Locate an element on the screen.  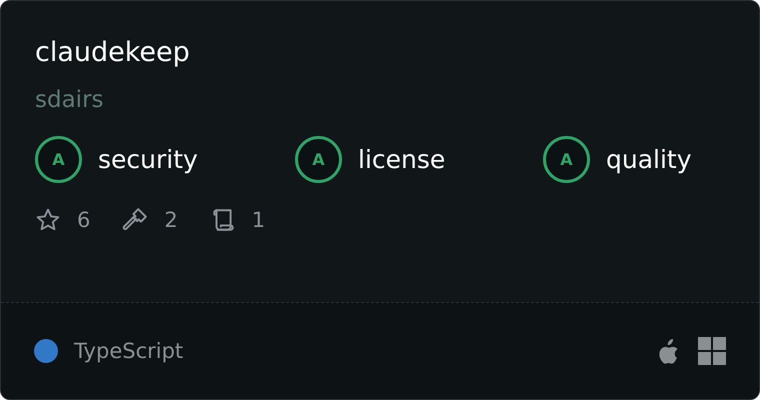
repo-name: claudekeep is located at coordinates (113, 53).